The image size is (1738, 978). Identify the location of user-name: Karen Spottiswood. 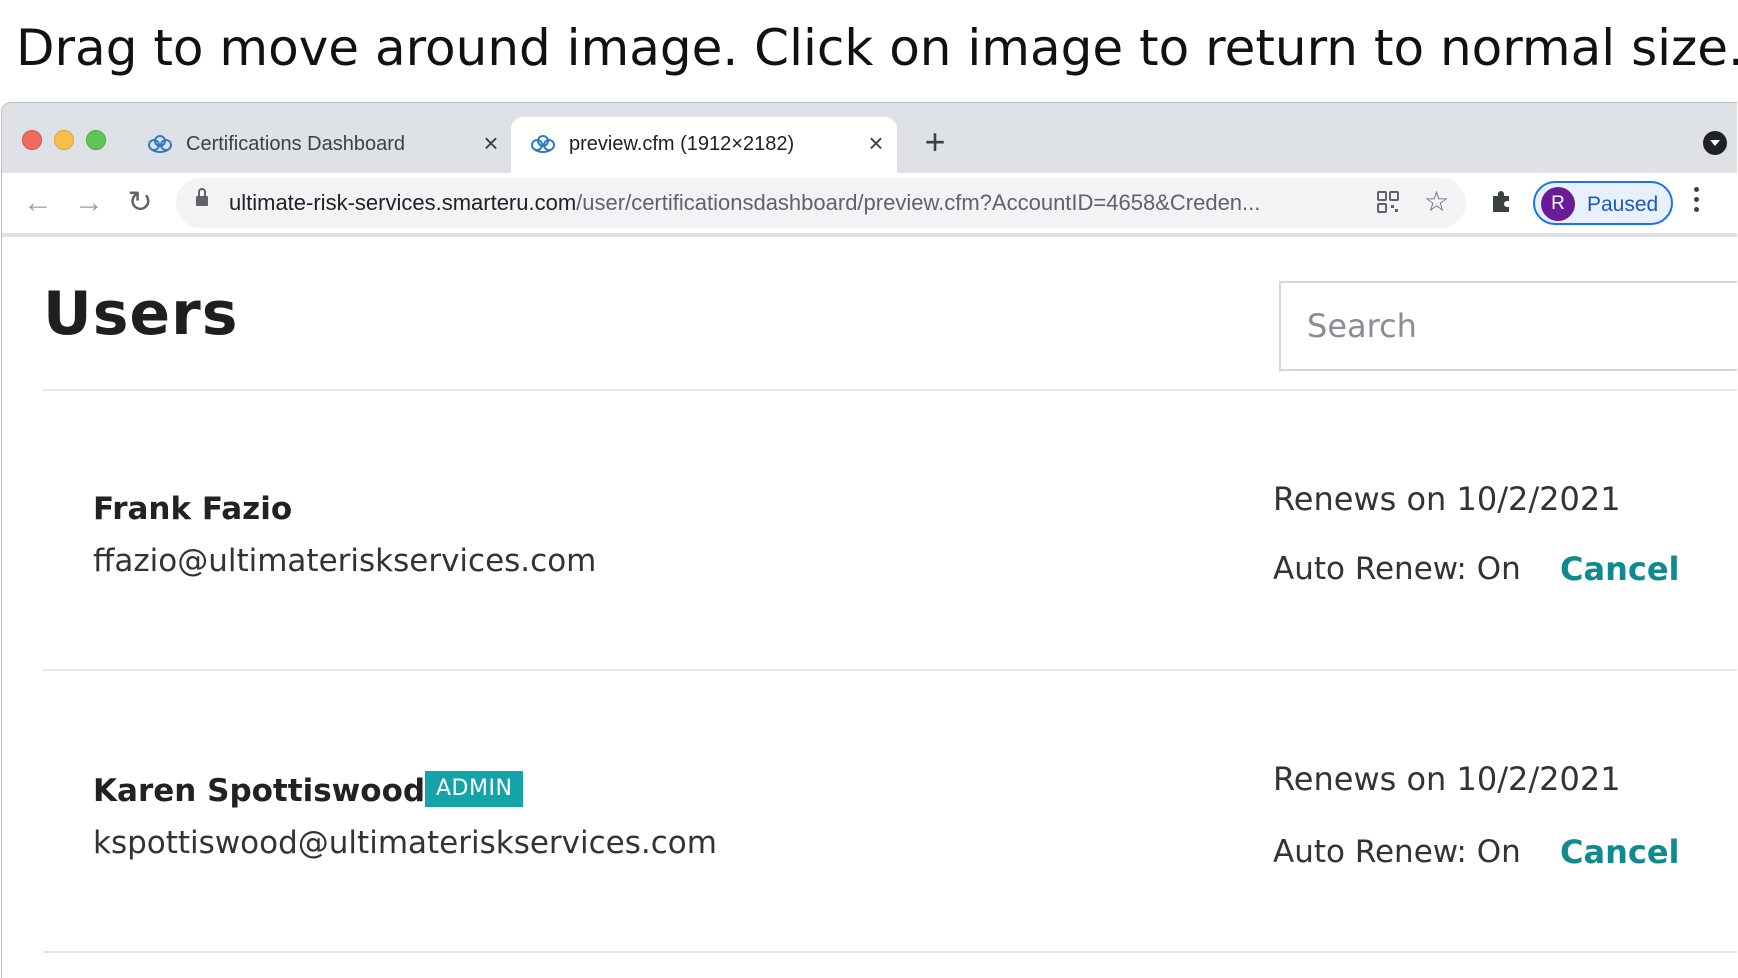
(259, 791).